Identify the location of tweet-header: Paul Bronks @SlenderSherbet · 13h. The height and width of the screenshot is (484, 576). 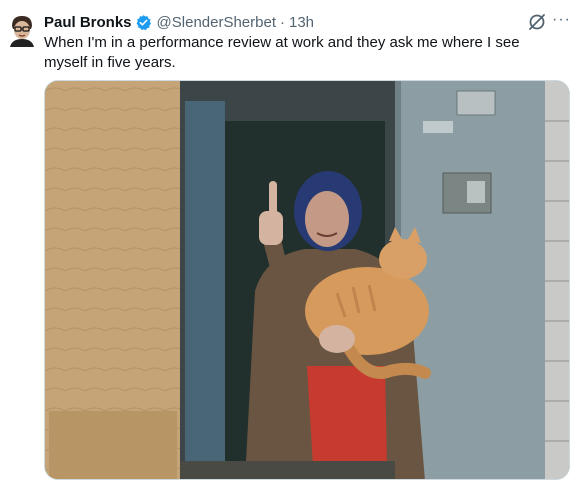
(179, 22).